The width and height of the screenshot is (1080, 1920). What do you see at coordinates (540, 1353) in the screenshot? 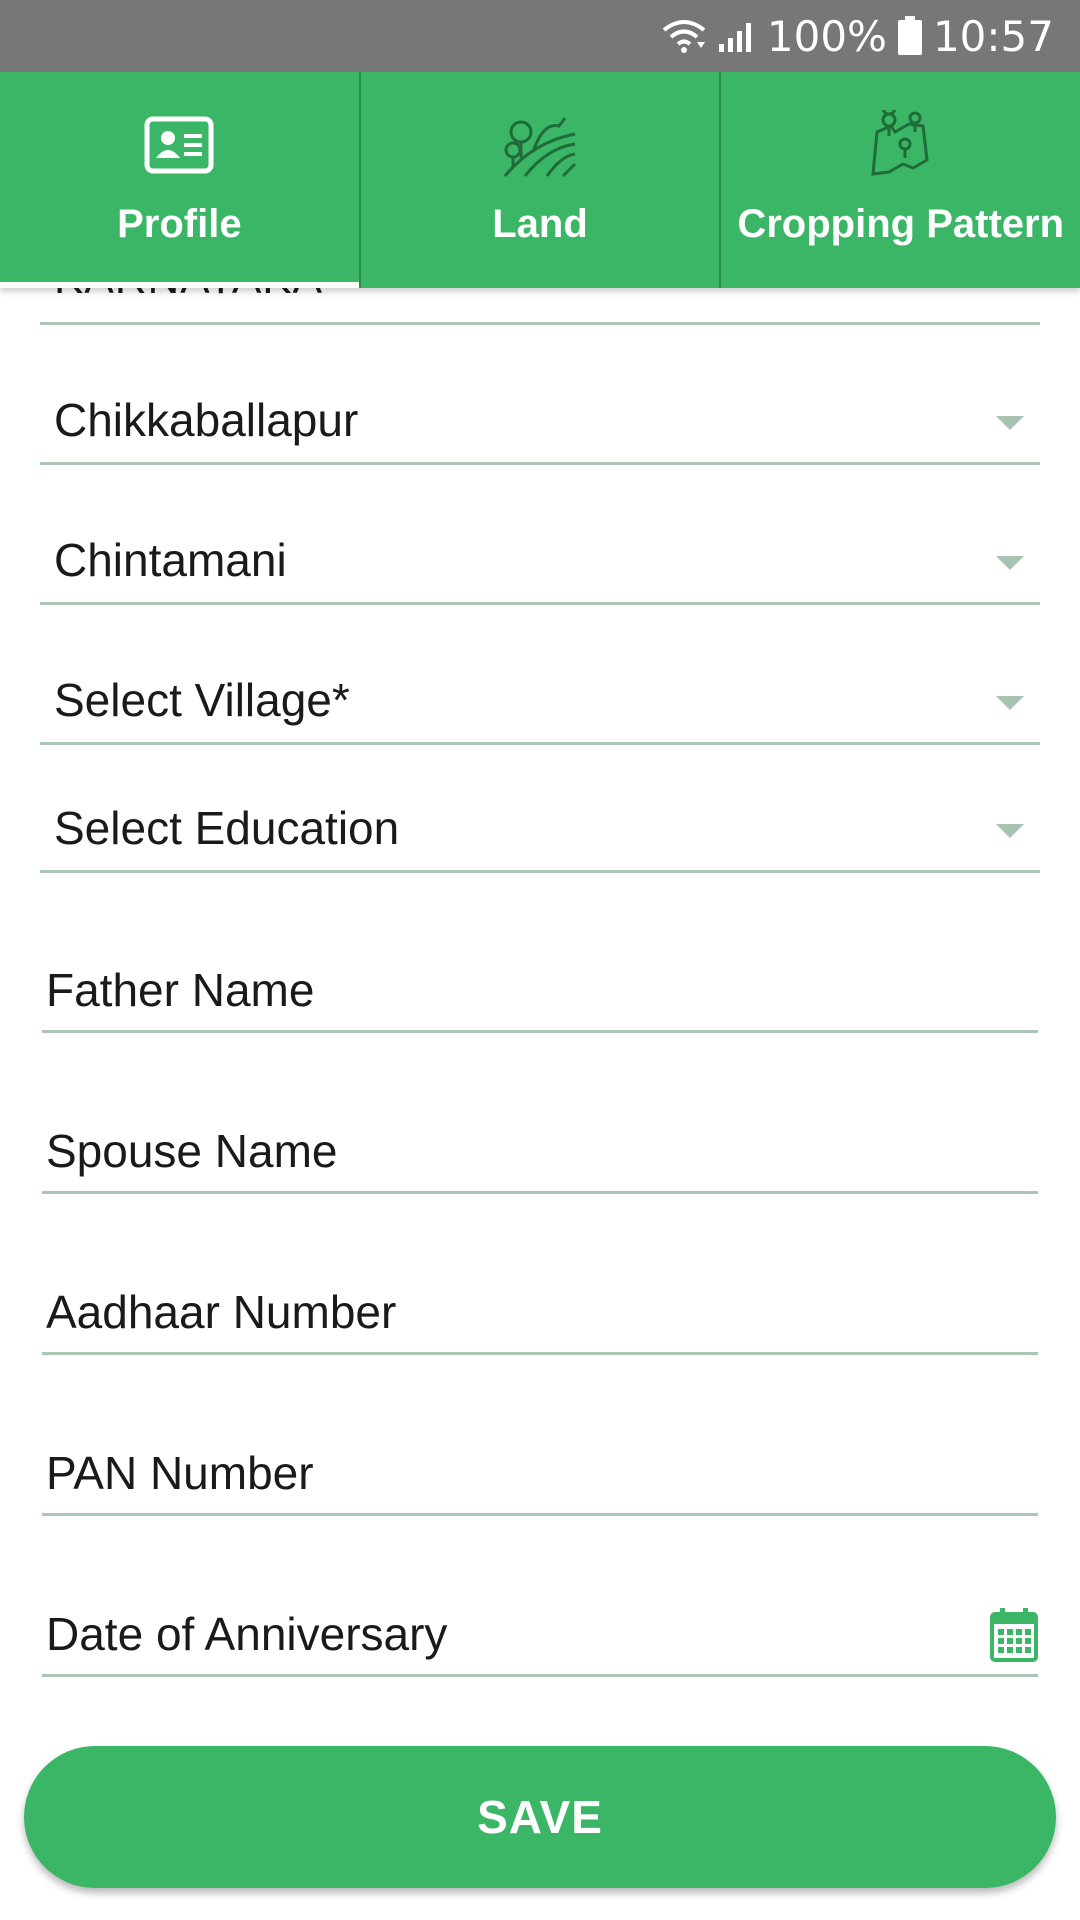
I see `aadhaar-underline` at bounding box center [540, 1353].